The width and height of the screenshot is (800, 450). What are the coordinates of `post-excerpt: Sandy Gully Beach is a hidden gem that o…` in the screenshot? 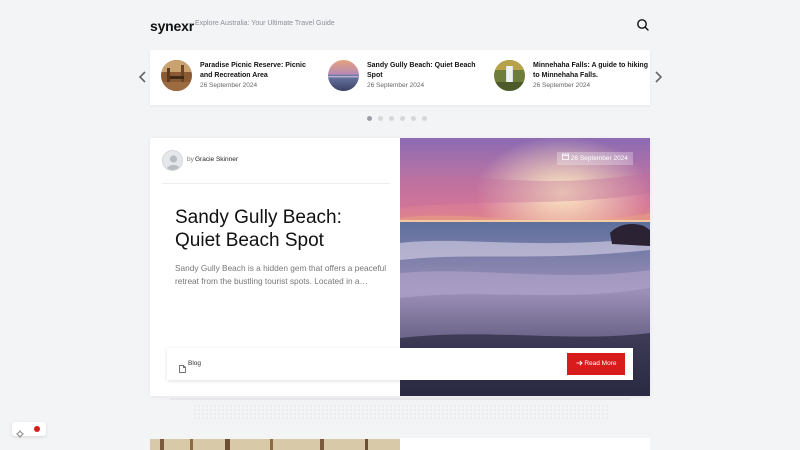 It's located at (281, 274).